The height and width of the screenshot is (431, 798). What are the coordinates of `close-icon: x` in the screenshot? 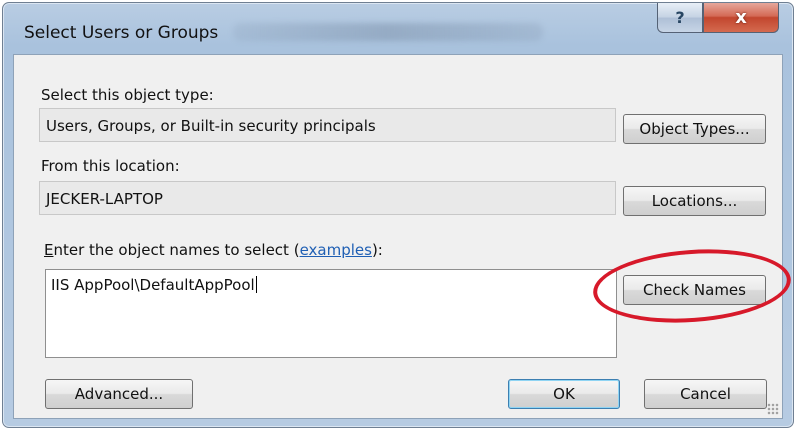 It's located at (741, 17).